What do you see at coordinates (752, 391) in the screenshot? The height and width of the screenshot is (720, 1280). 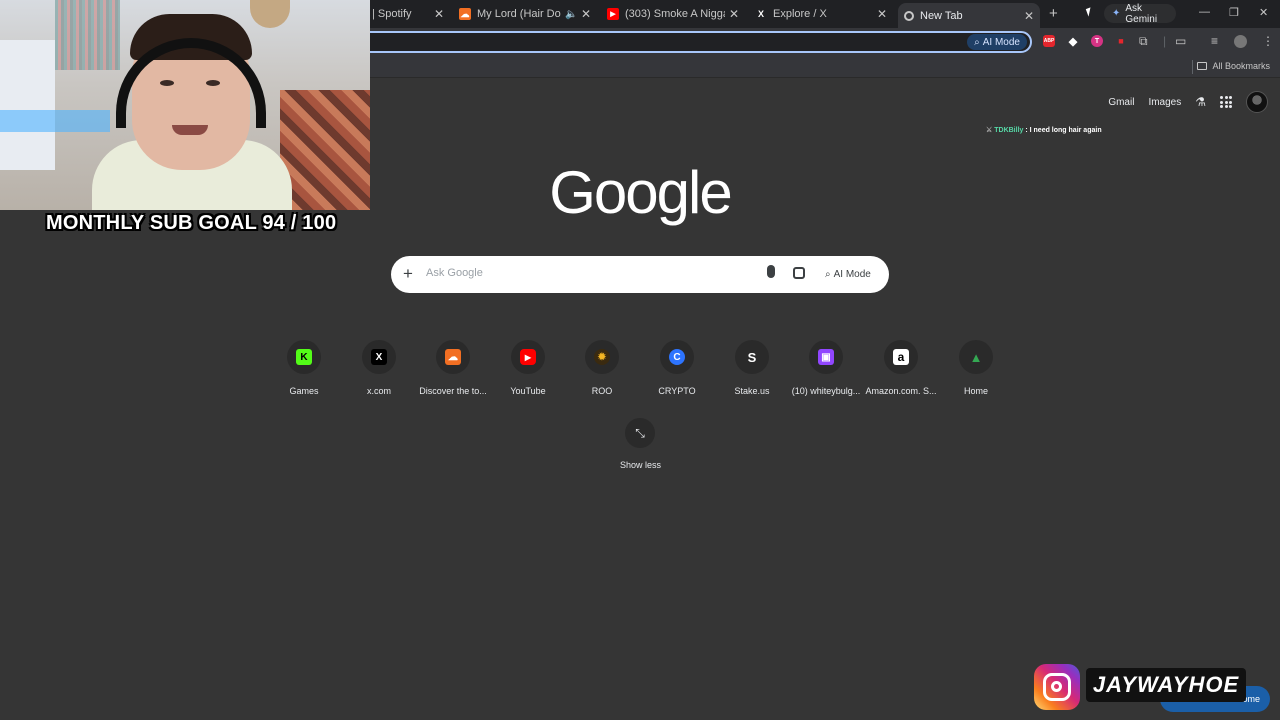 I see `shortcut-label: Stake.us` at bounding box center [752, 391].